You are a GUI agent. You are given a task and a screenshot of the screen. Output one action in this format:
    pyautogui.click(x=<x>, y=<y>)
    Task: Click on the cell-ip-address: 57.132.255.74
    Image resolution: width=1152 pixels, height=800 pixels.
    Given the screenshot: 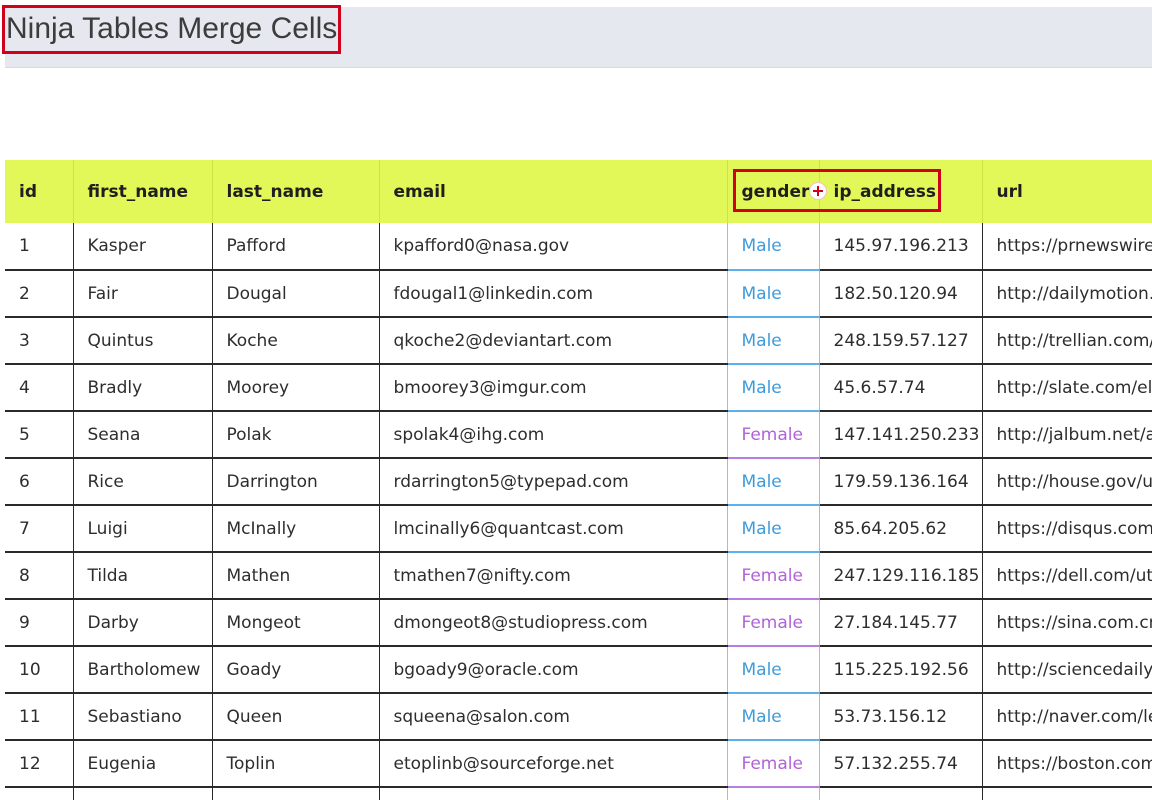 What is the action you would take?
    pyautogui.click(x=900, y=764)
    